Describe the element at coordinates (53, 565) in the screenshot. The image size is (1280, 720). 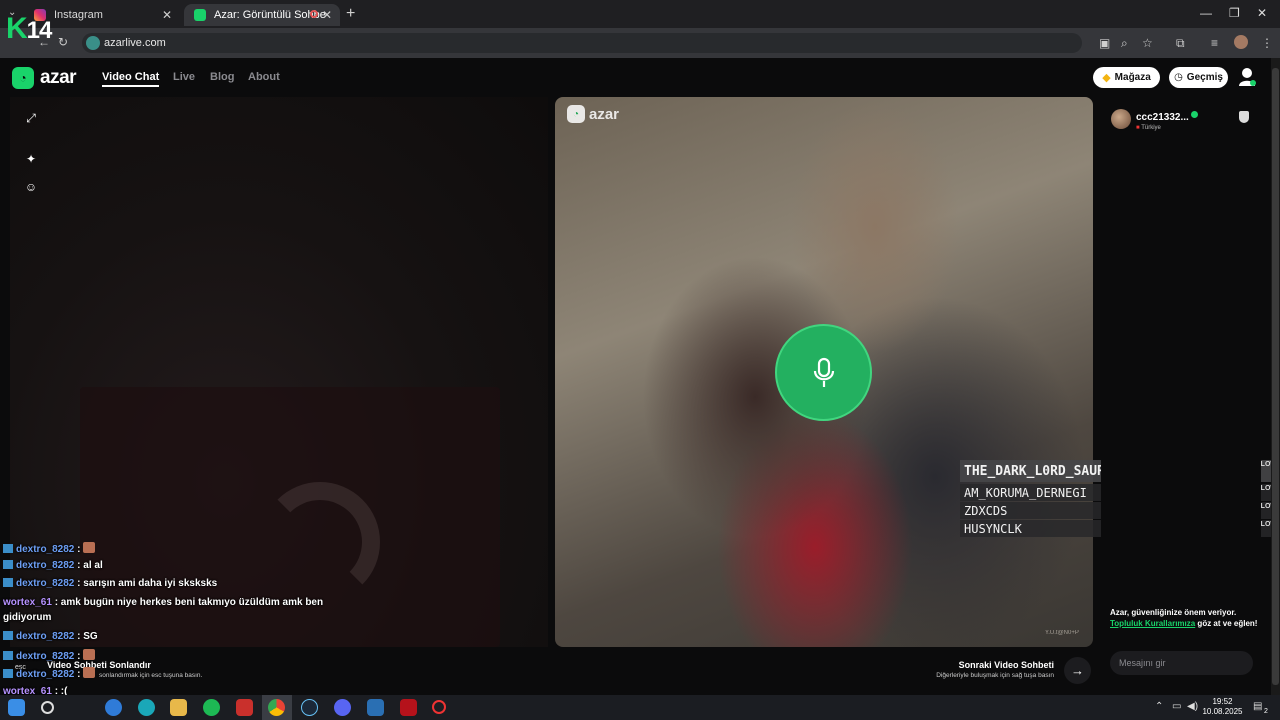
I see `chat-line: dextro_8282 : al al` at that location.